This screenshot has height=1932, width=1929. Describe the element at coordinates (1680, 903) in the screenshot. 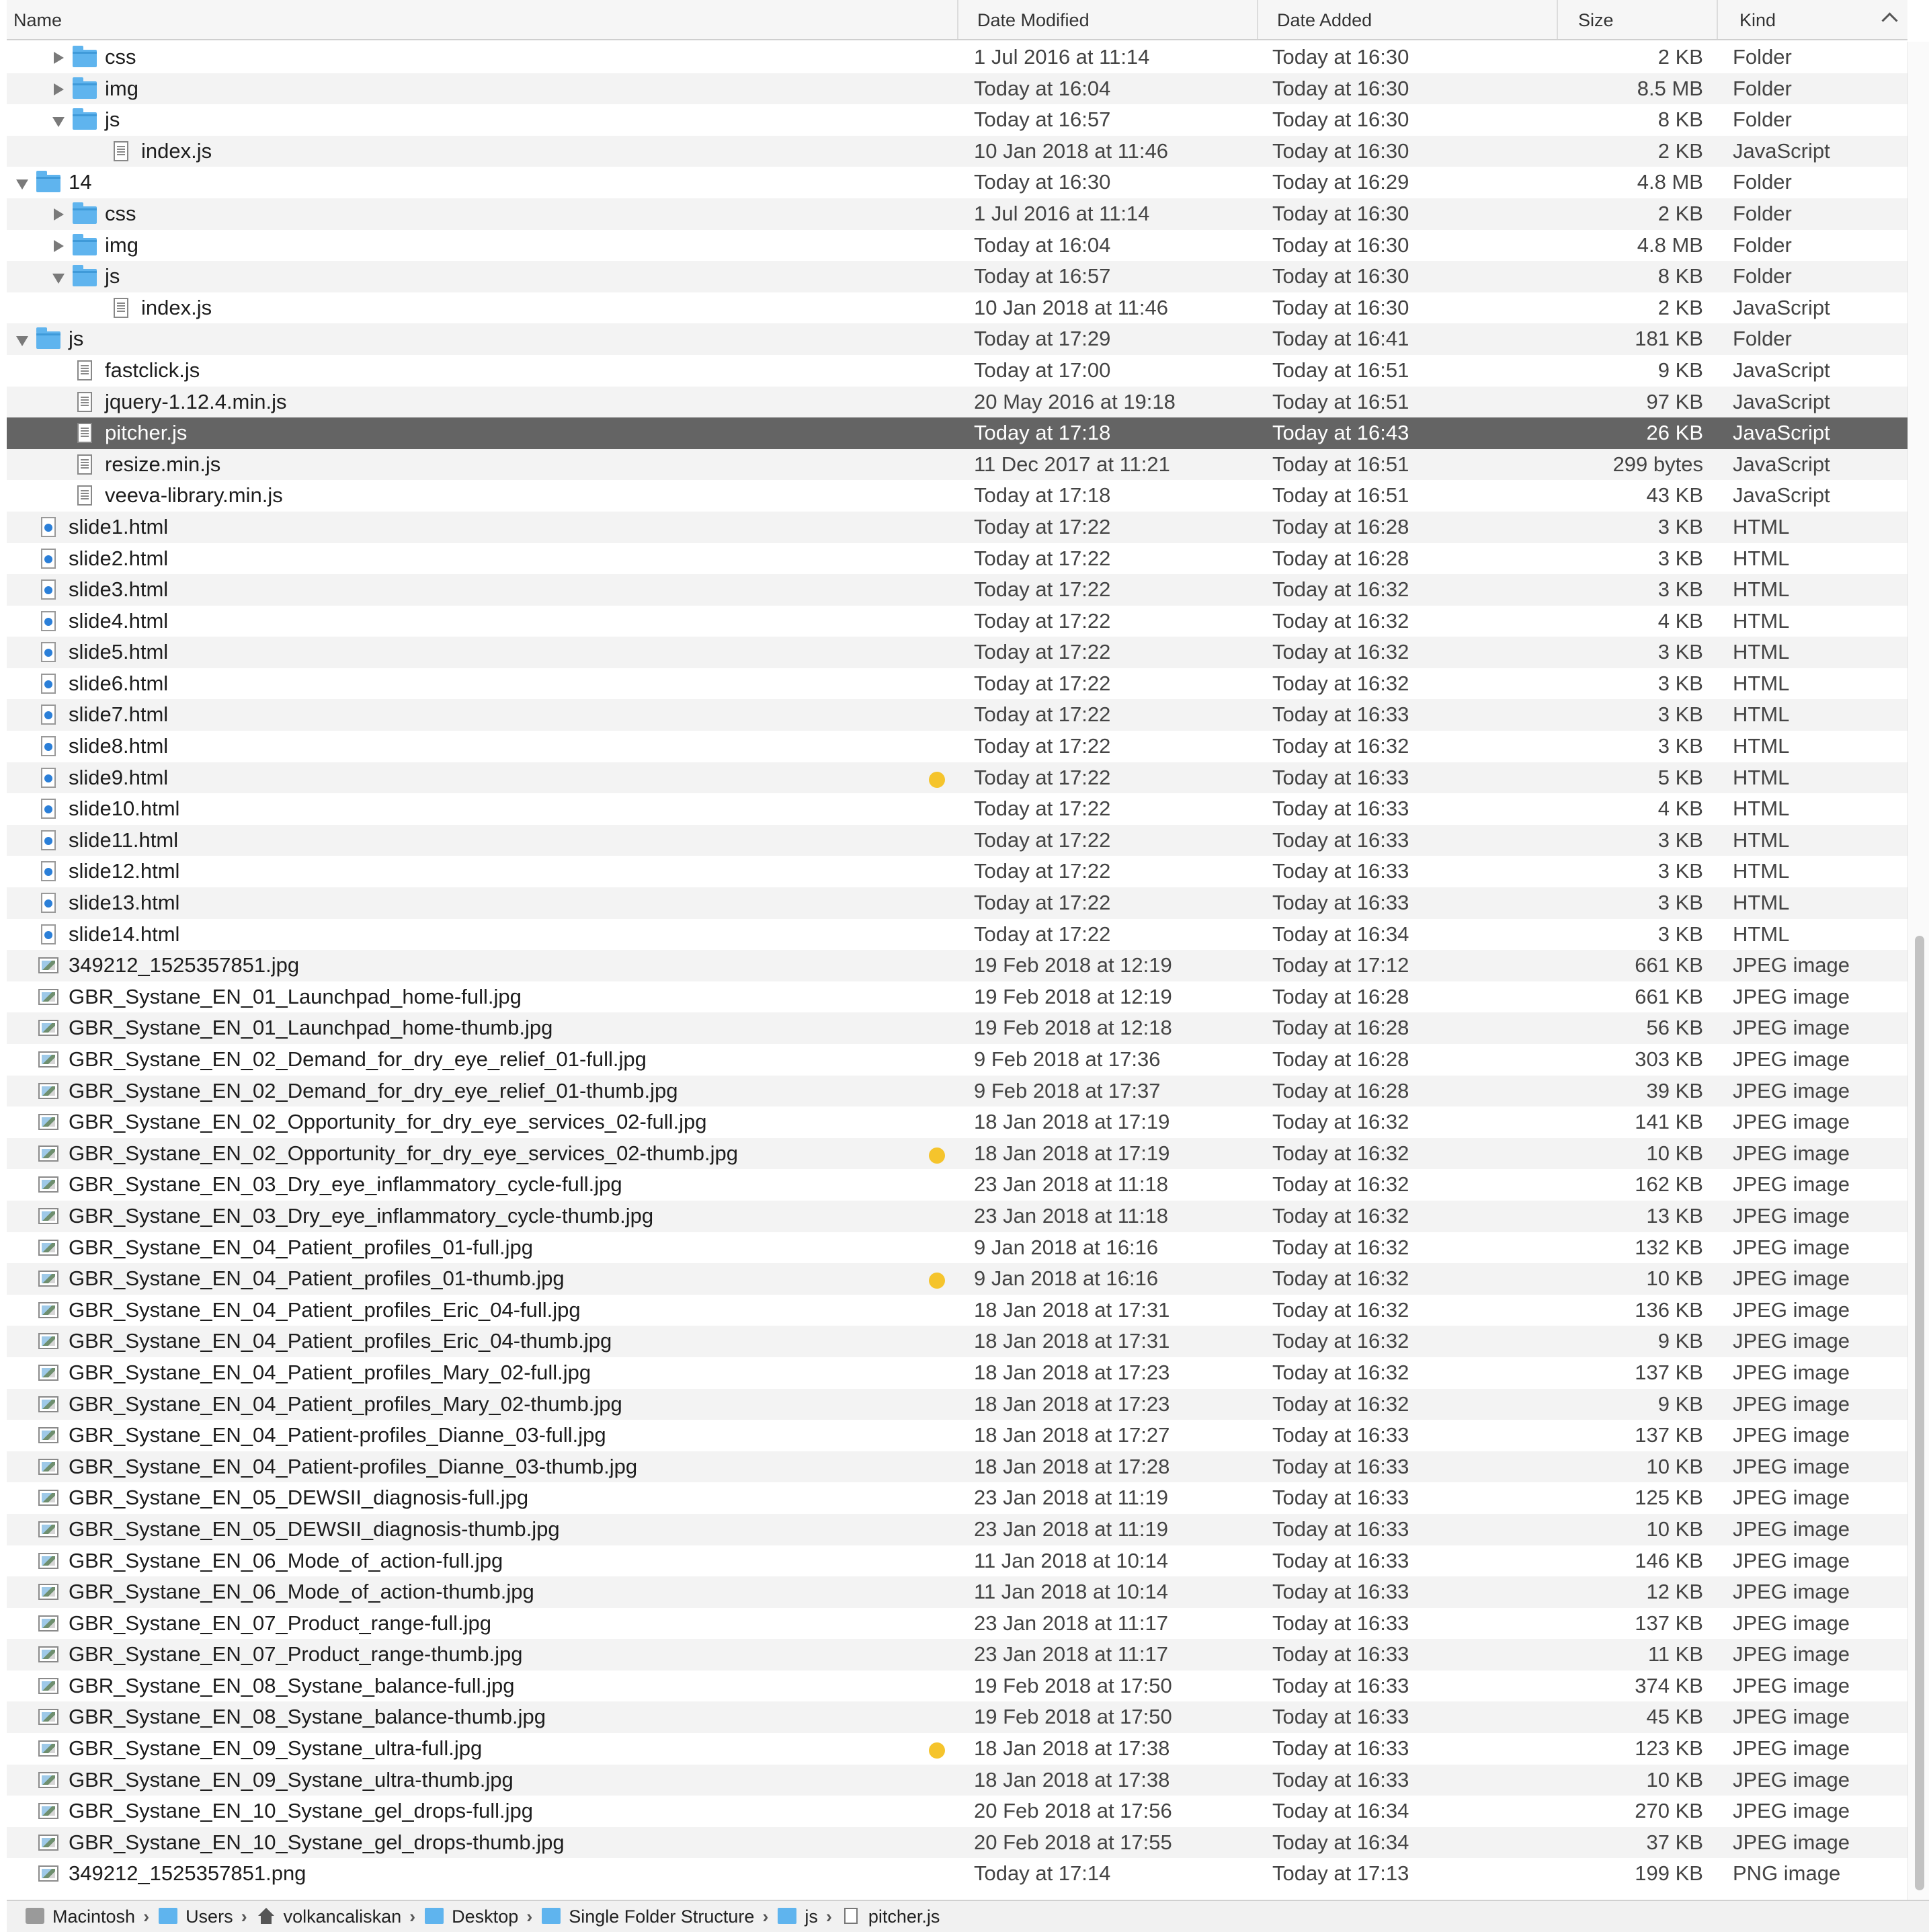

I see `file-size: 3 KB` at that location.